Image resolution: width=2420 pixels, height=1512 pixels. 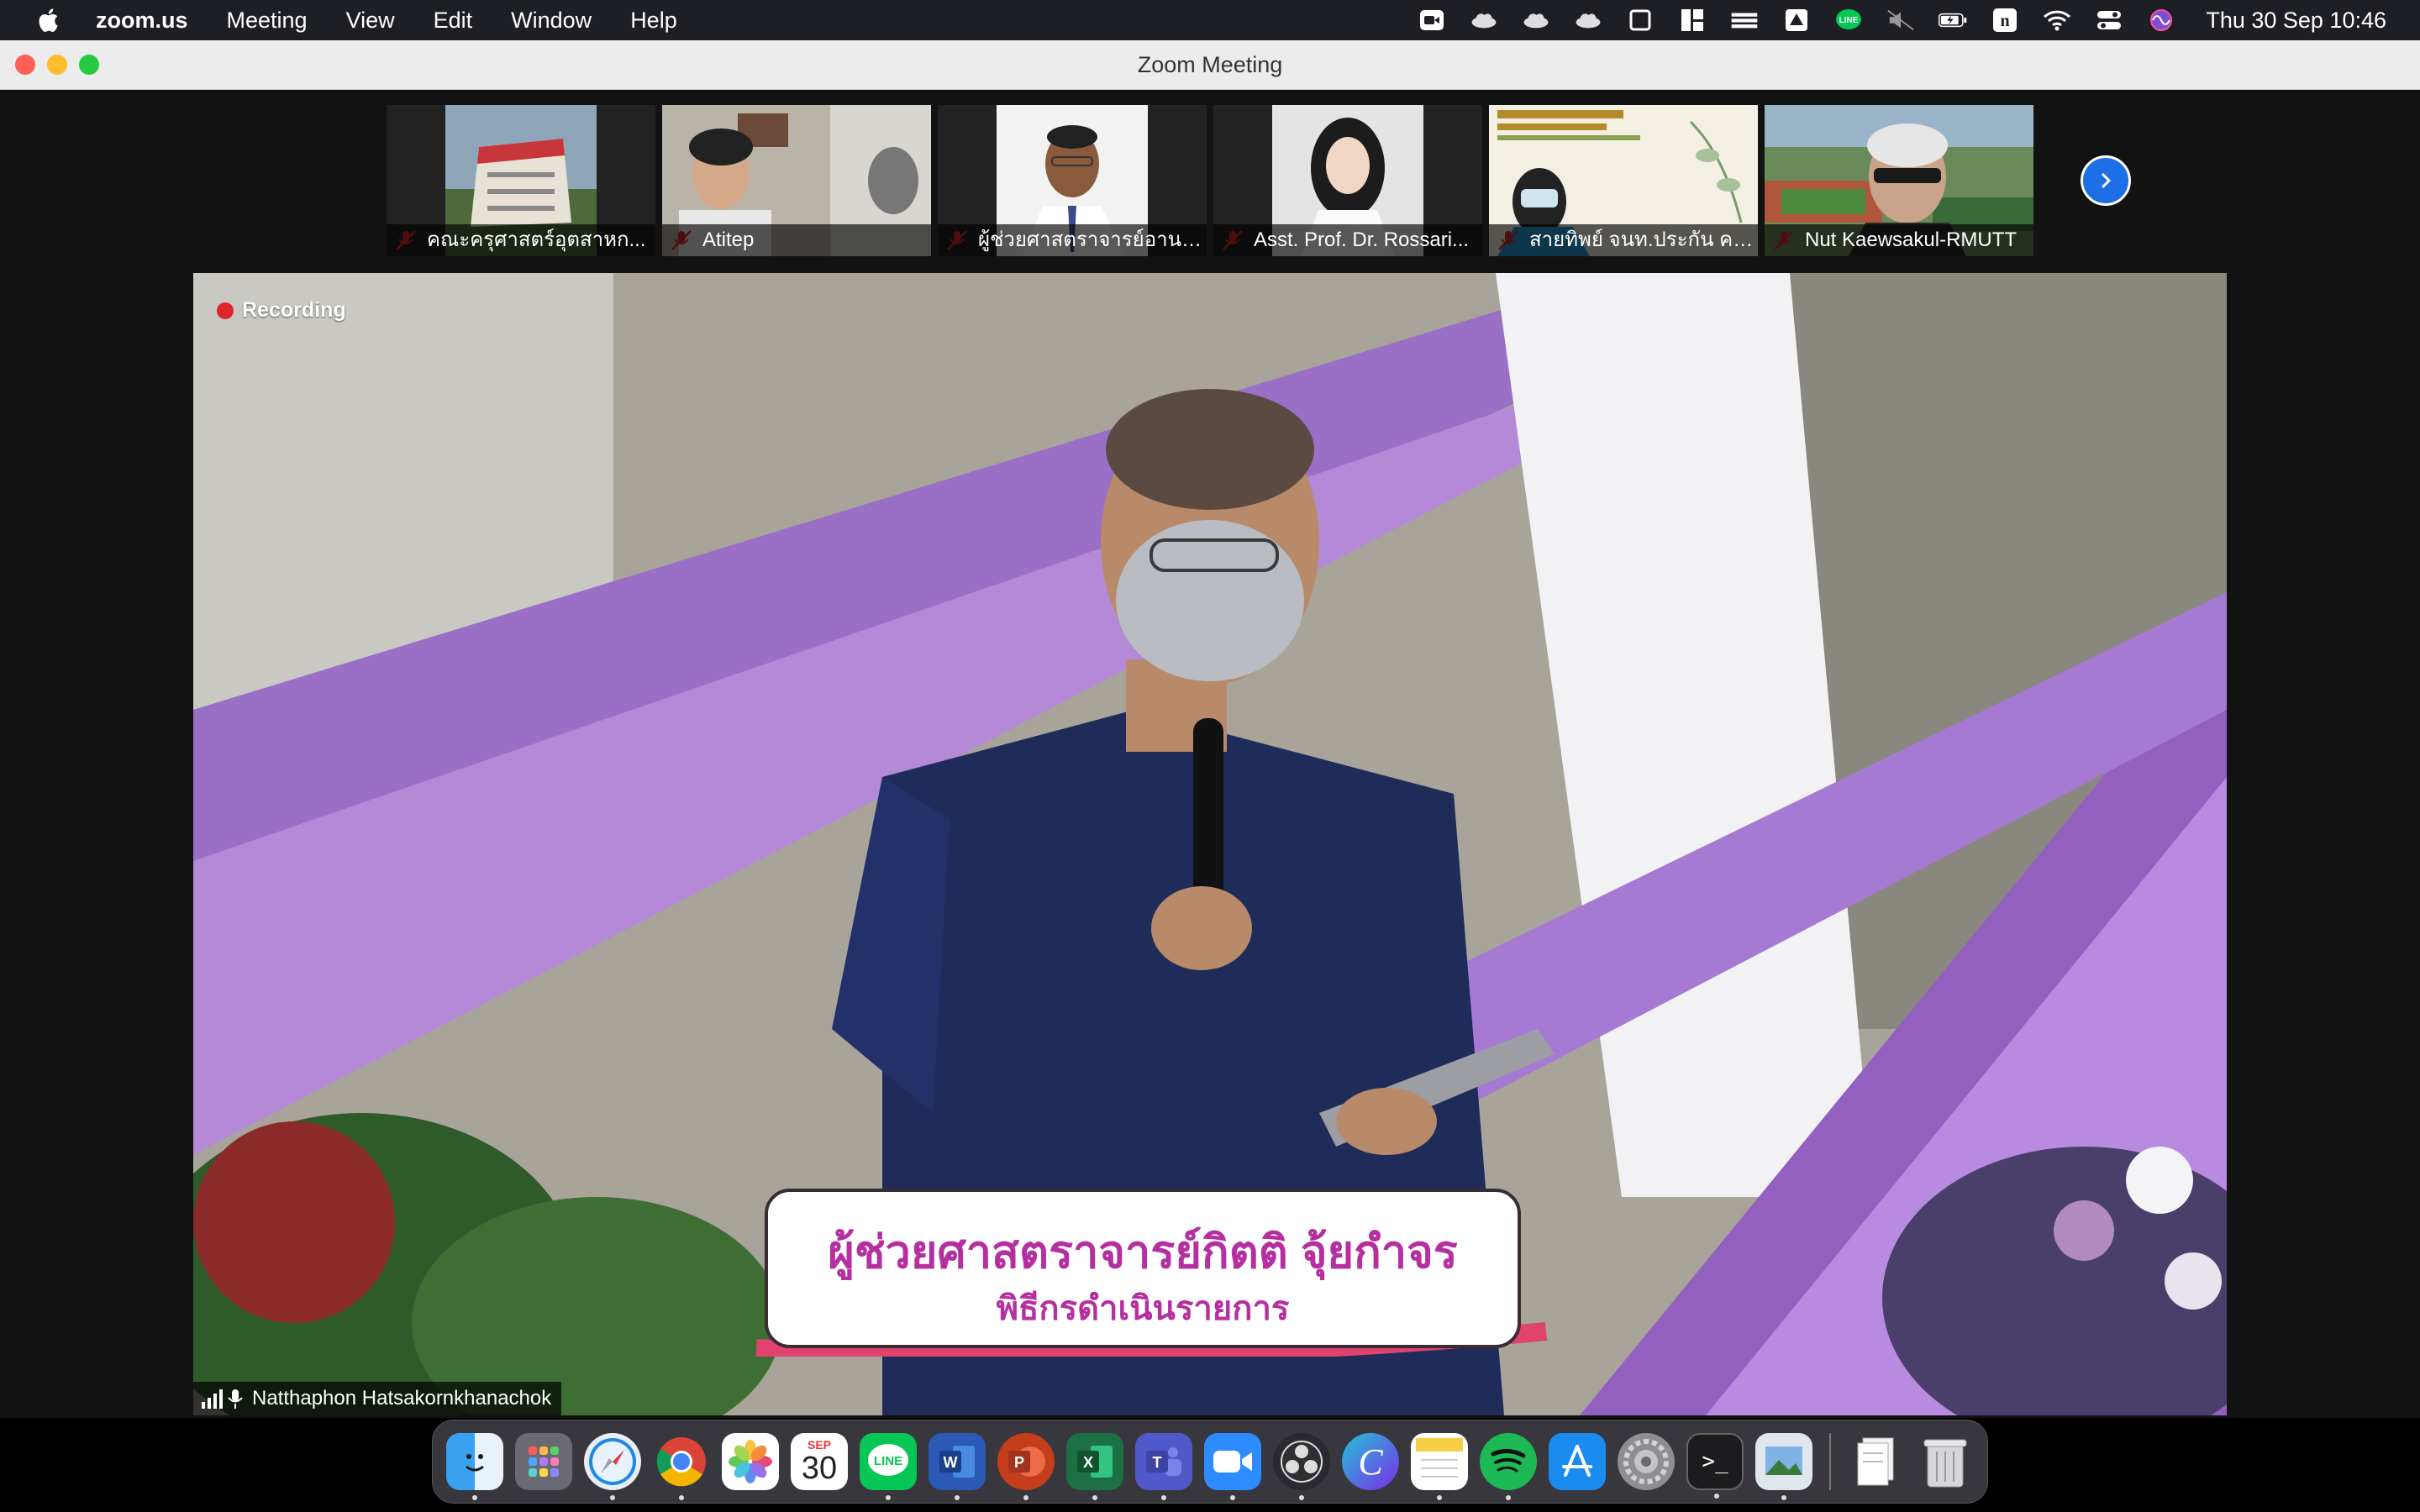 I want to click on bars-icon, so click(x=1744, y=20).